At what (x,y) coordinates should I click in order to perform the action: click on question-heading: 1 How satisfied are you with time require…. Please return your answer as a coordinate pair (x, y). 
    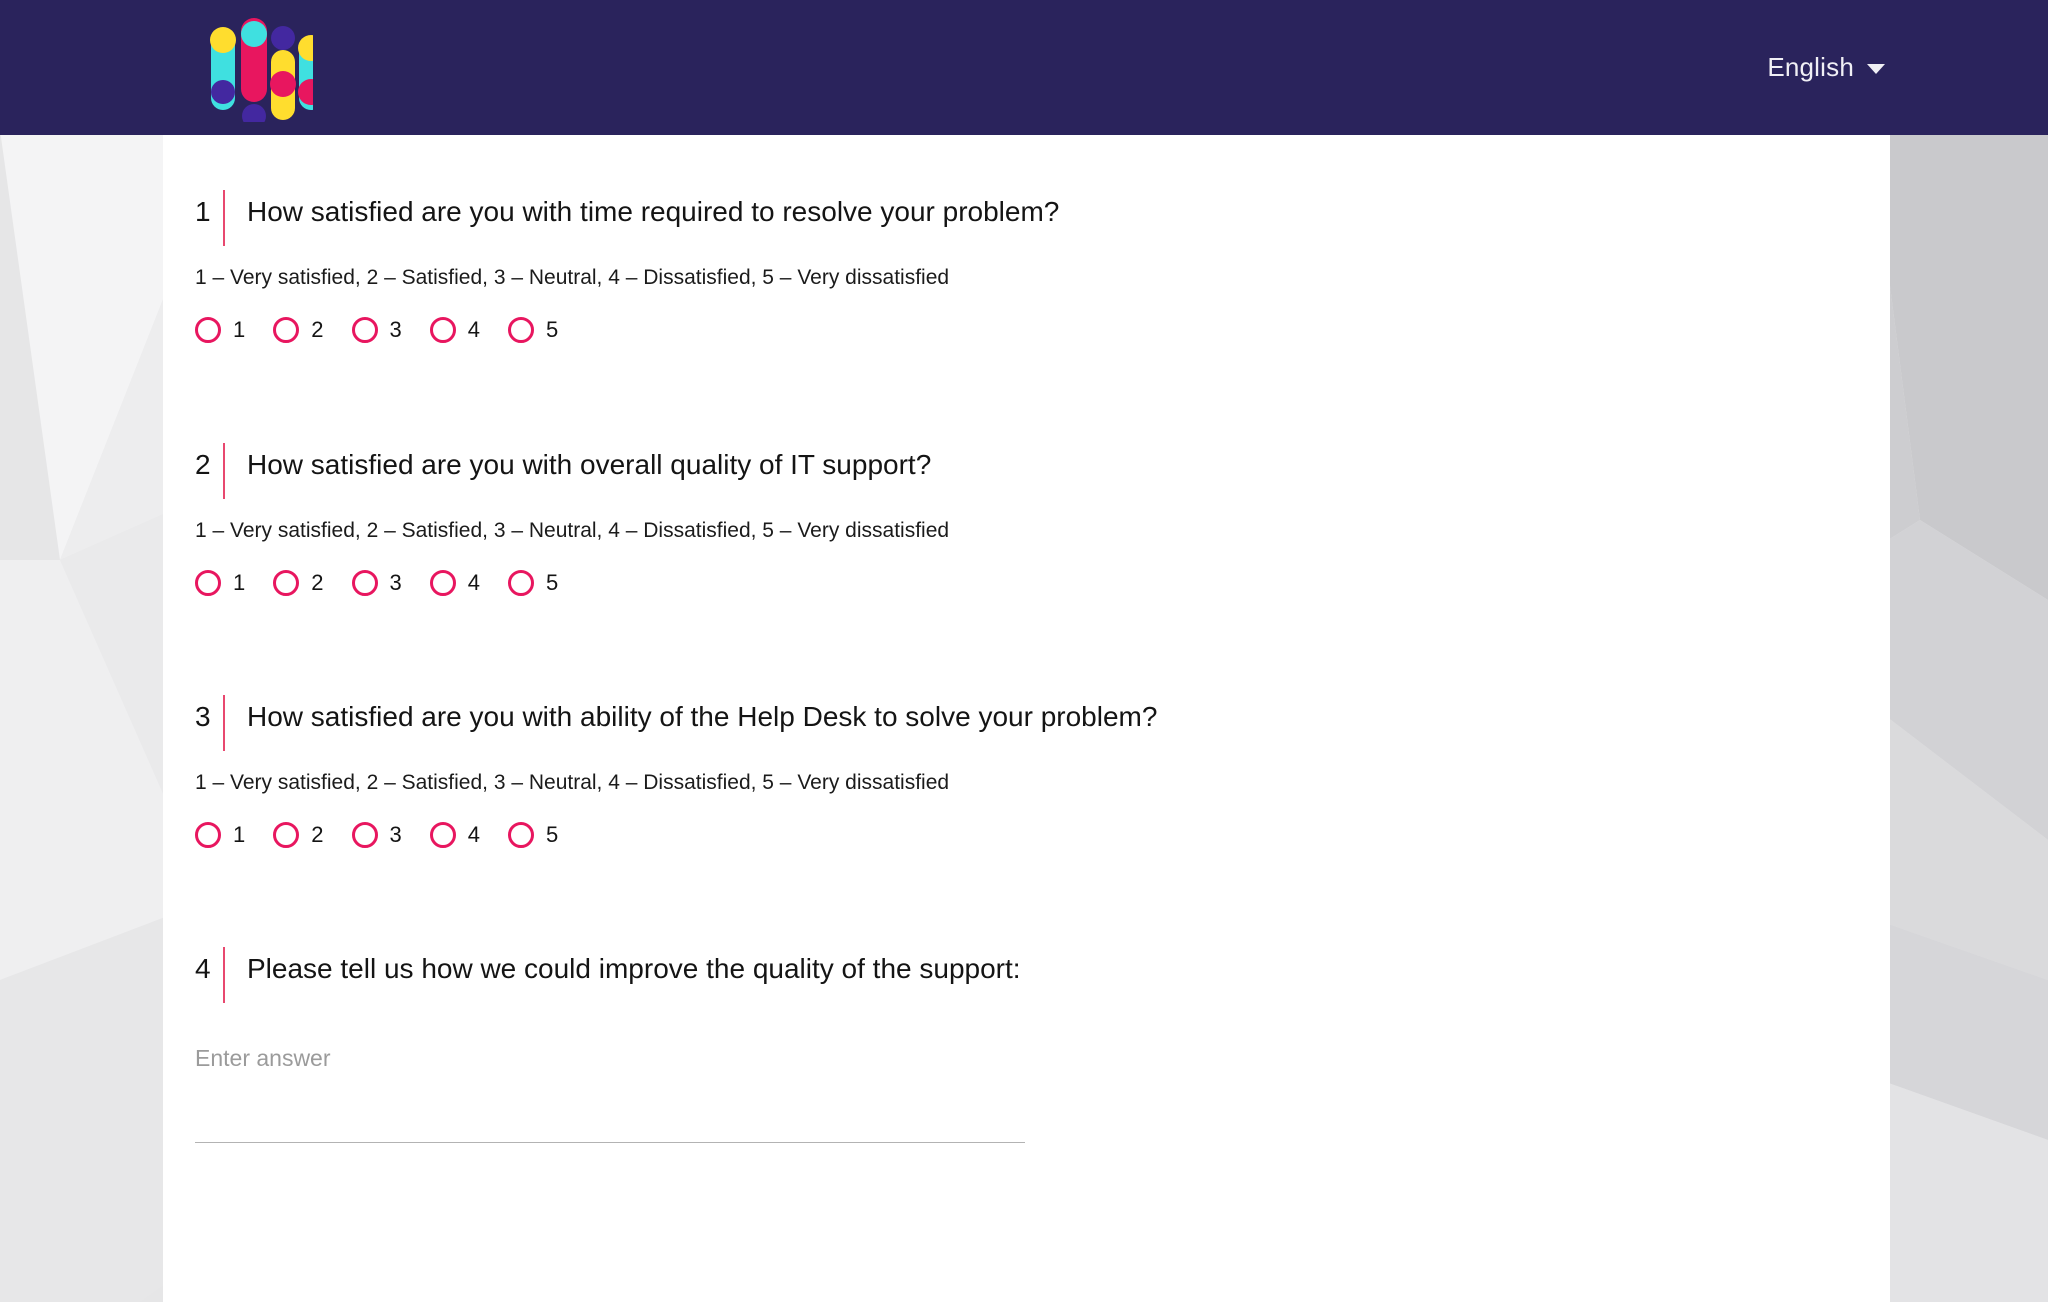
    Looking at the image, I should click on (1025, 218).